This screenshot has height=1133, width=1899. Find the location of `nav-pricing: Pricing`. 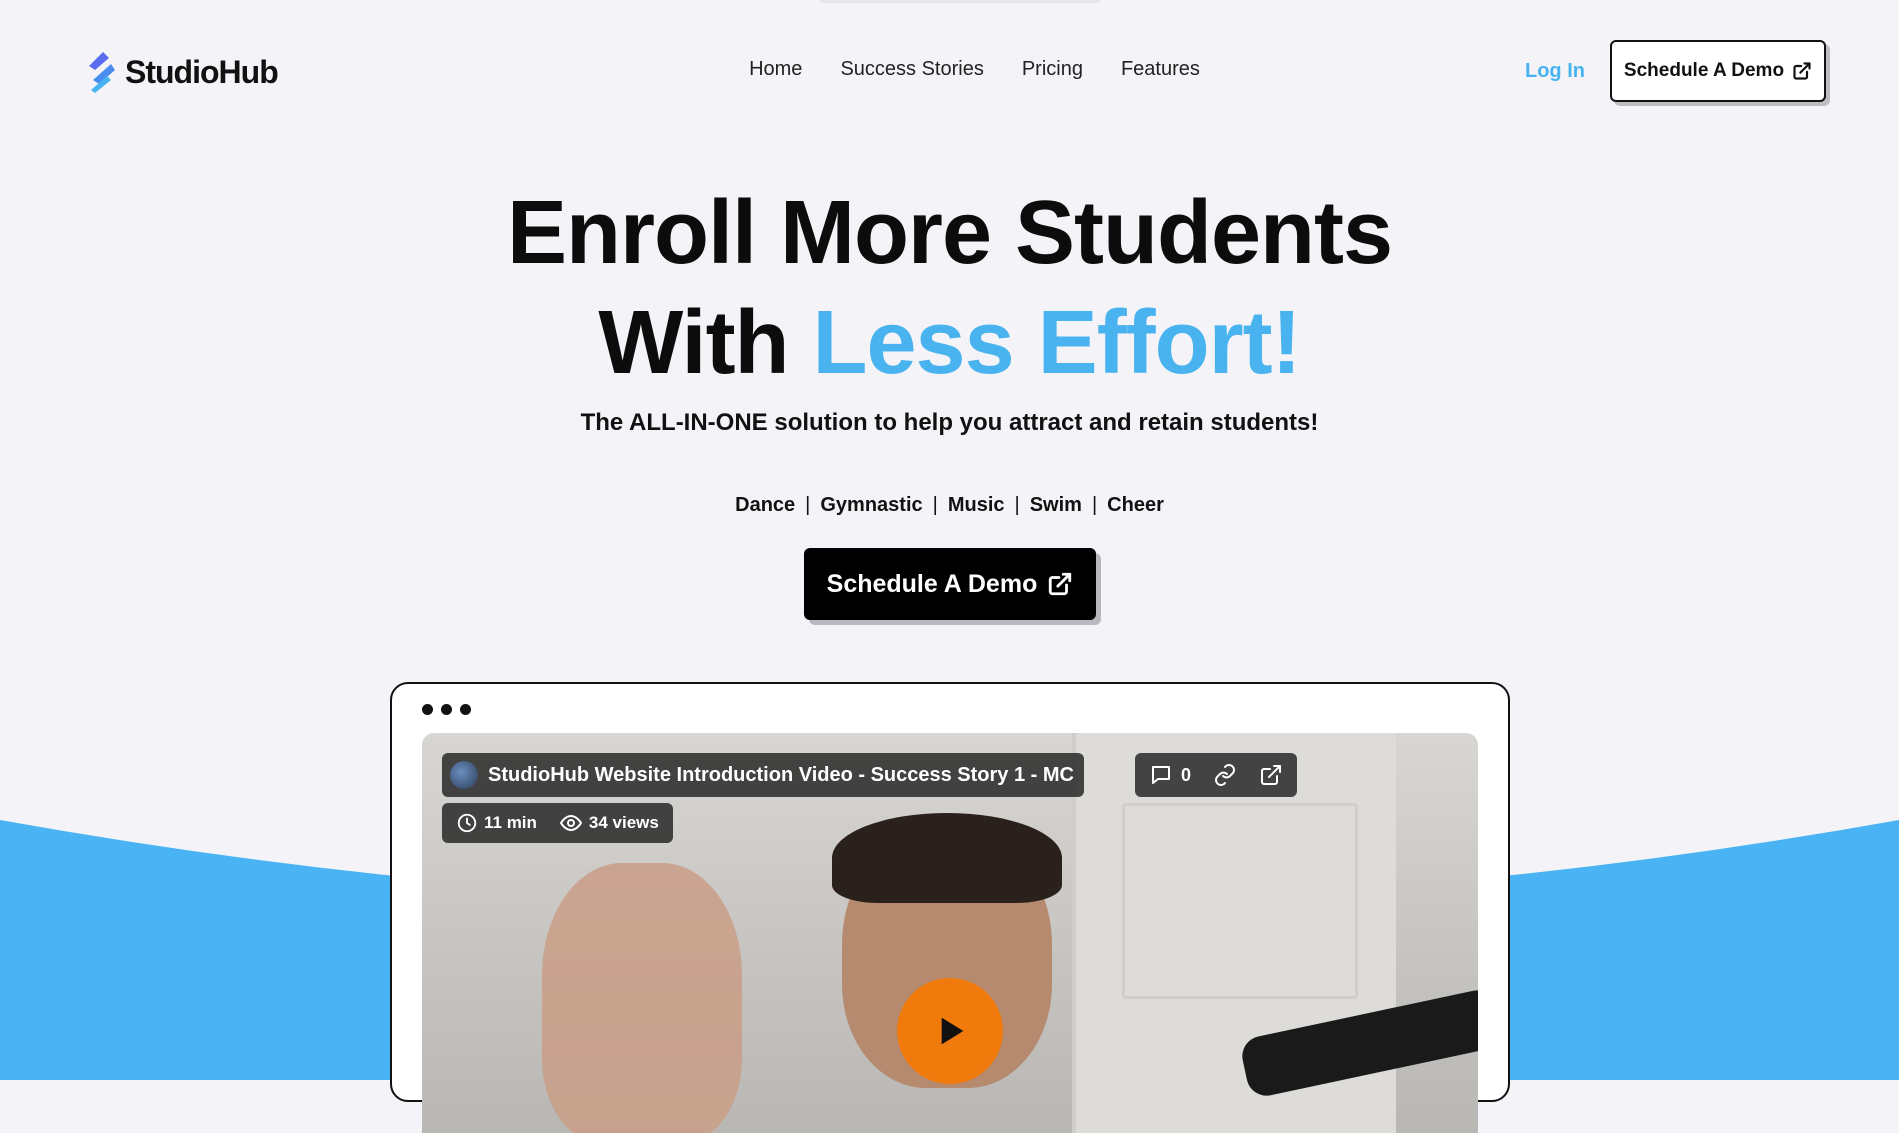

nav-pricing: Pricing is located at coordinates (1052, 69).